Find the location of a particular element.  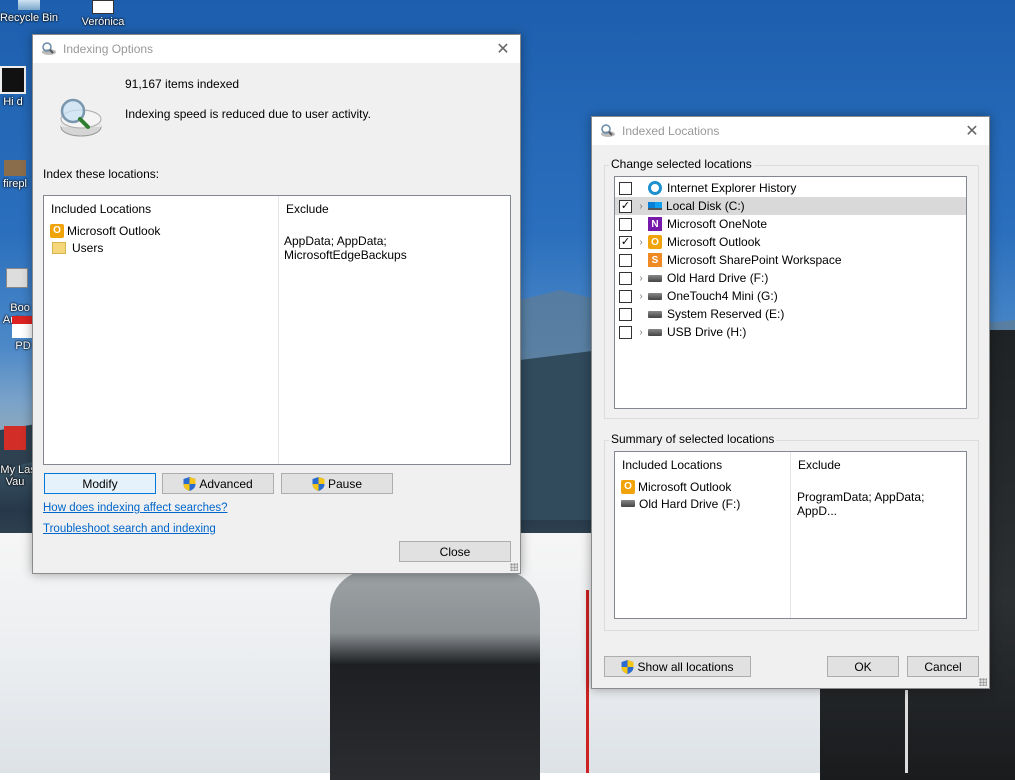

tree-item-label: Microsoft OneNote is located at coordinates (717, 224).